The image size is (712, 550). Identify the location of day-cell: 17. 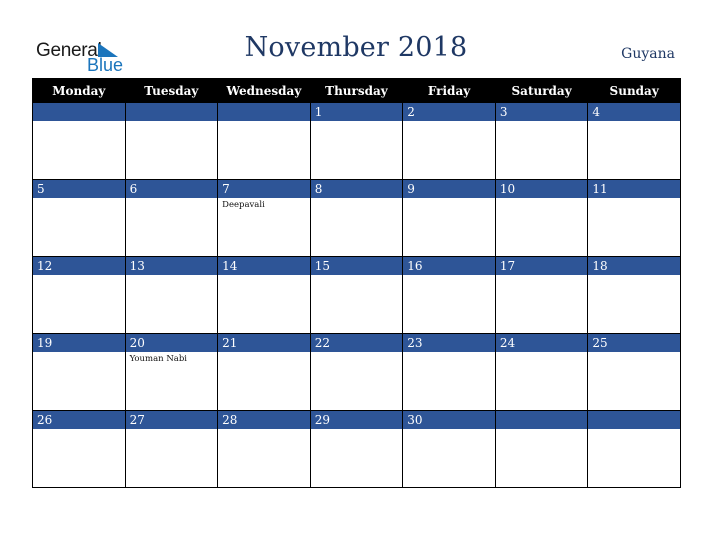
(541, 295).